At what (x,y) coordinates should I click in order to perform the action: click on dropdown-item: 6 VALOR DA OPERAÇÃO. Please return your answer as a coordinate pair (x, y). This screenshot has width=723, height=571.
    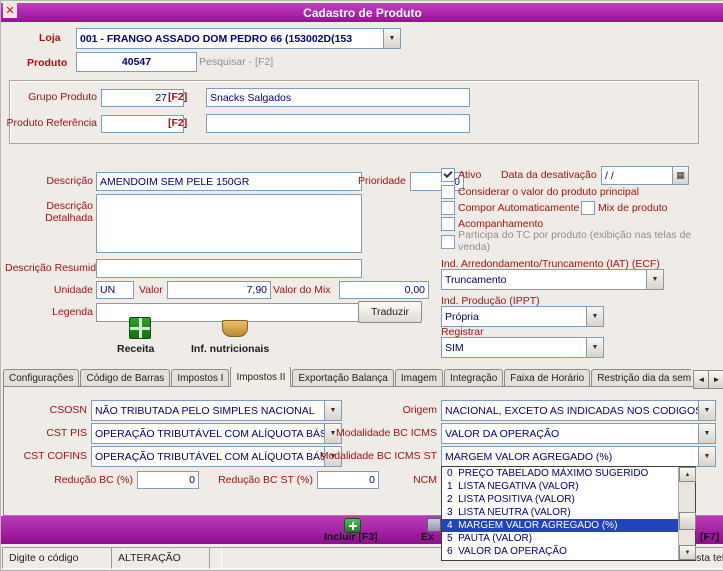
    Looking at the image, I should click on (560, 551).